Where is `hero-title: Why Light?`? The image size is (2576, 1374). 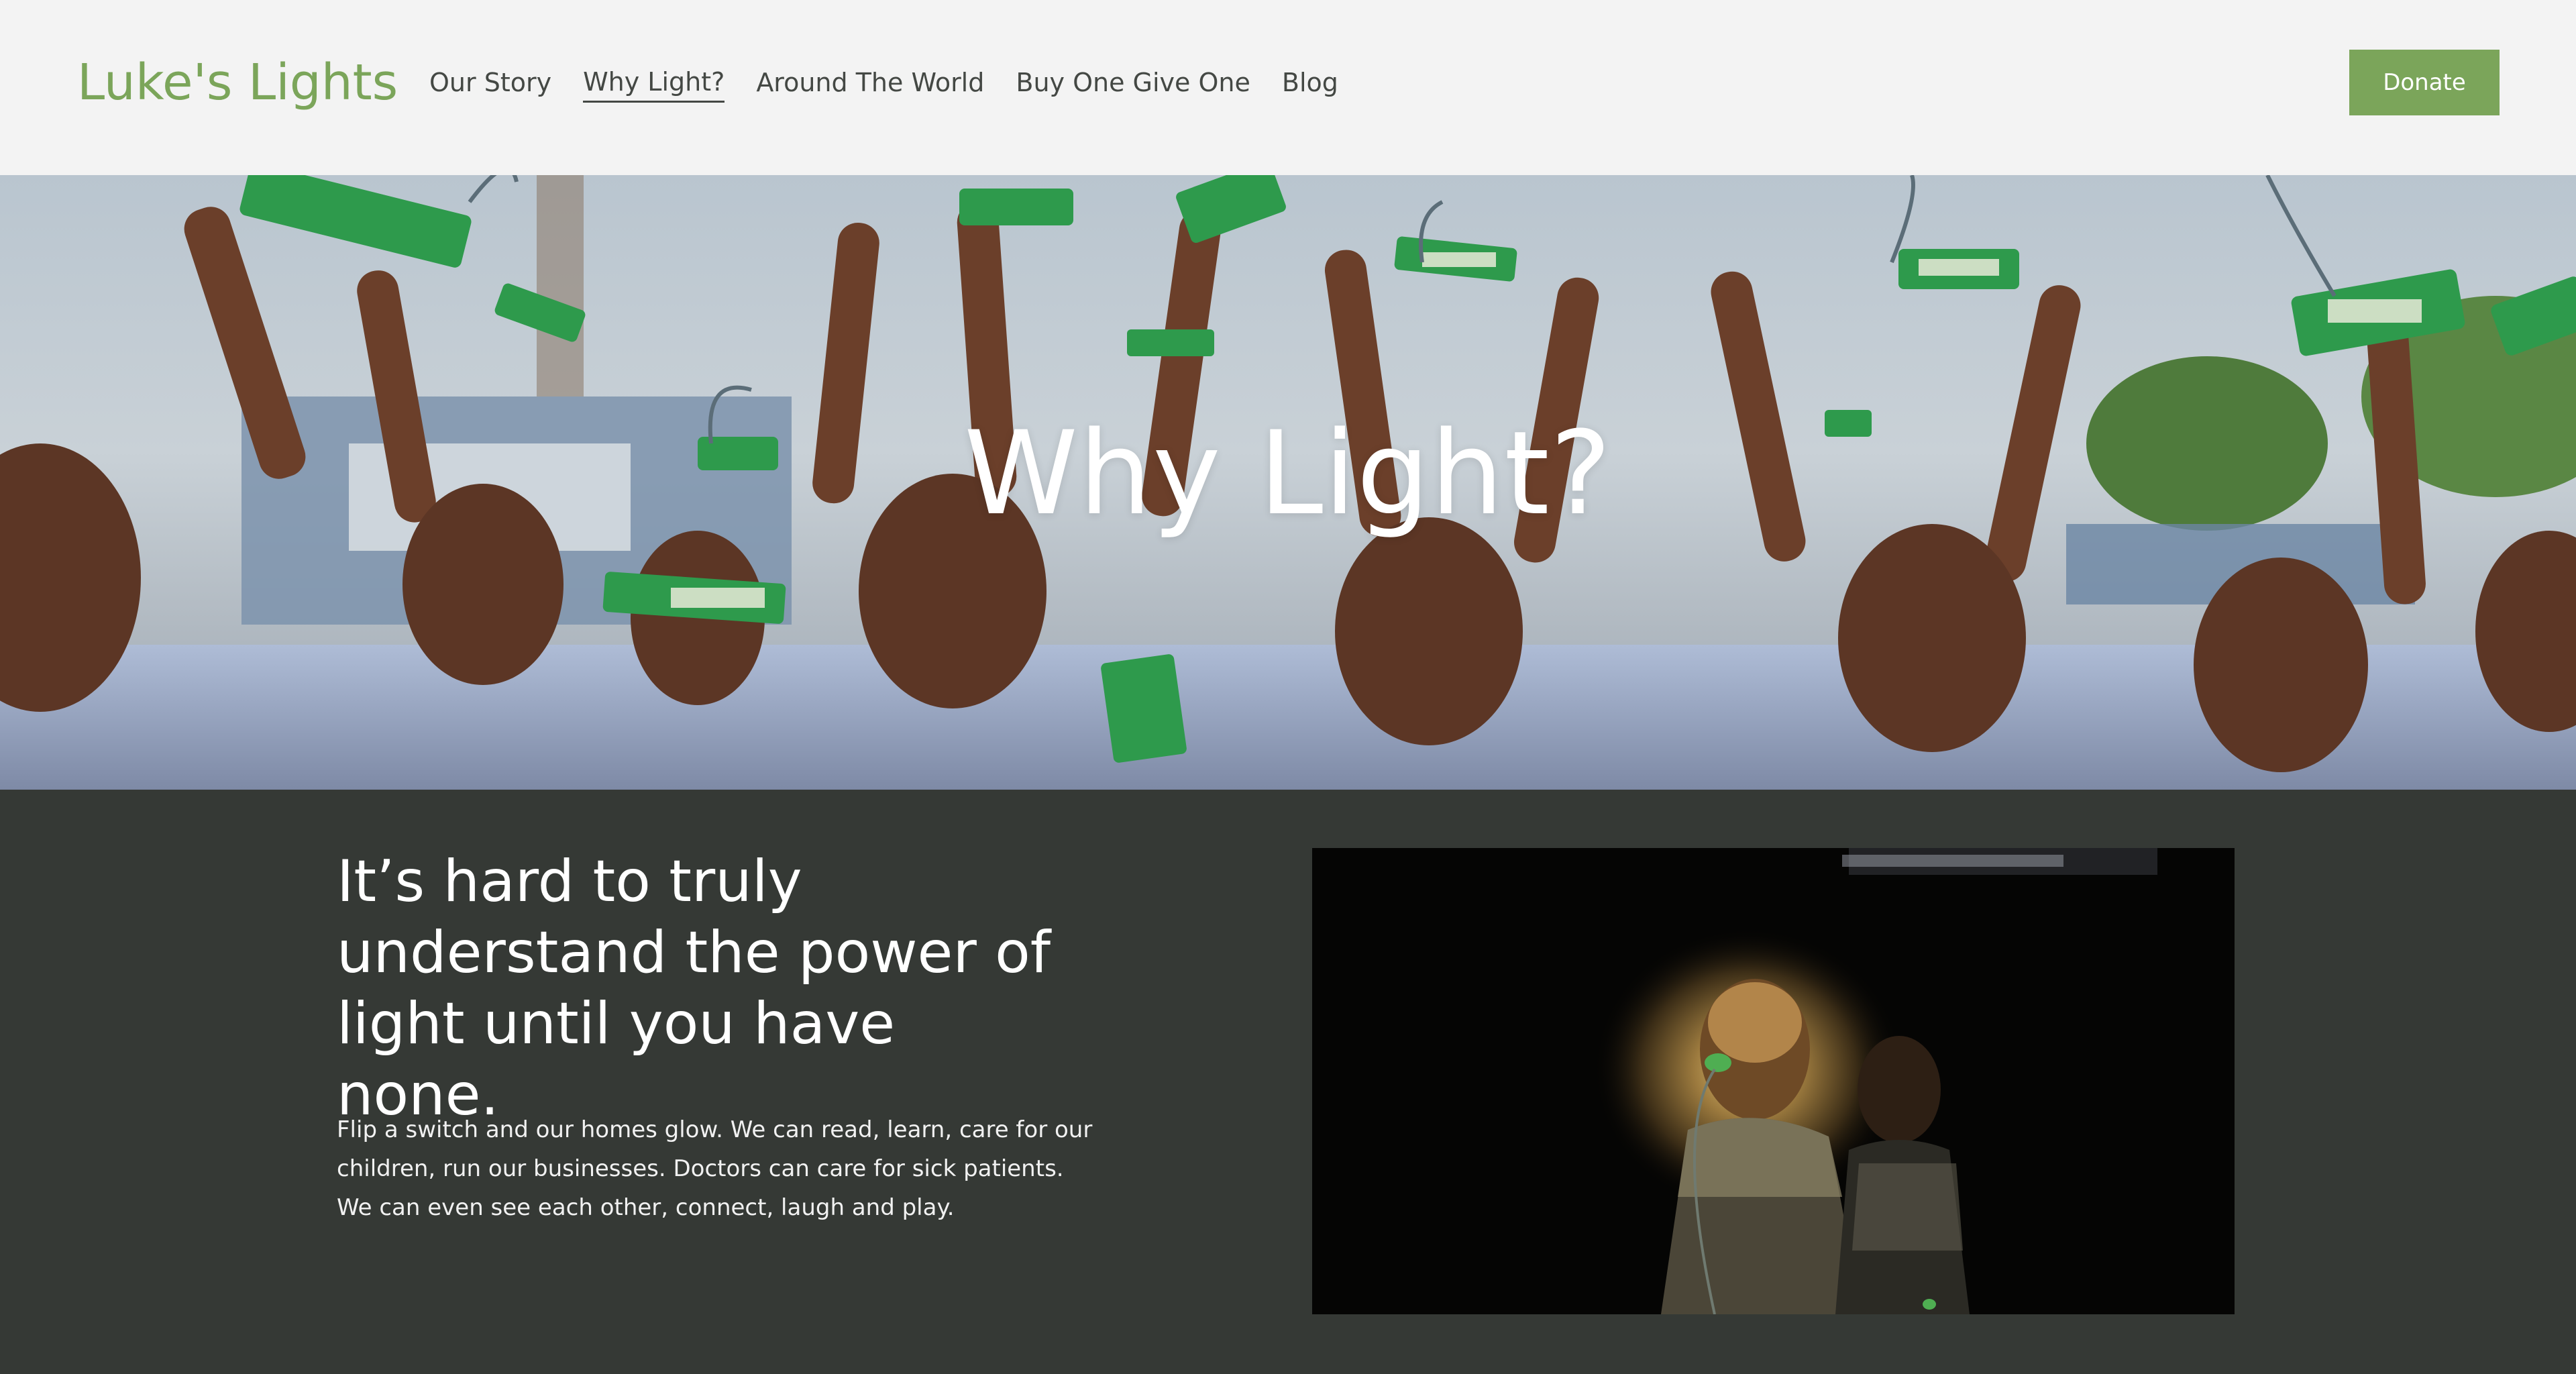
hero-title: Why Light? is located at coordinates (1288, 473).